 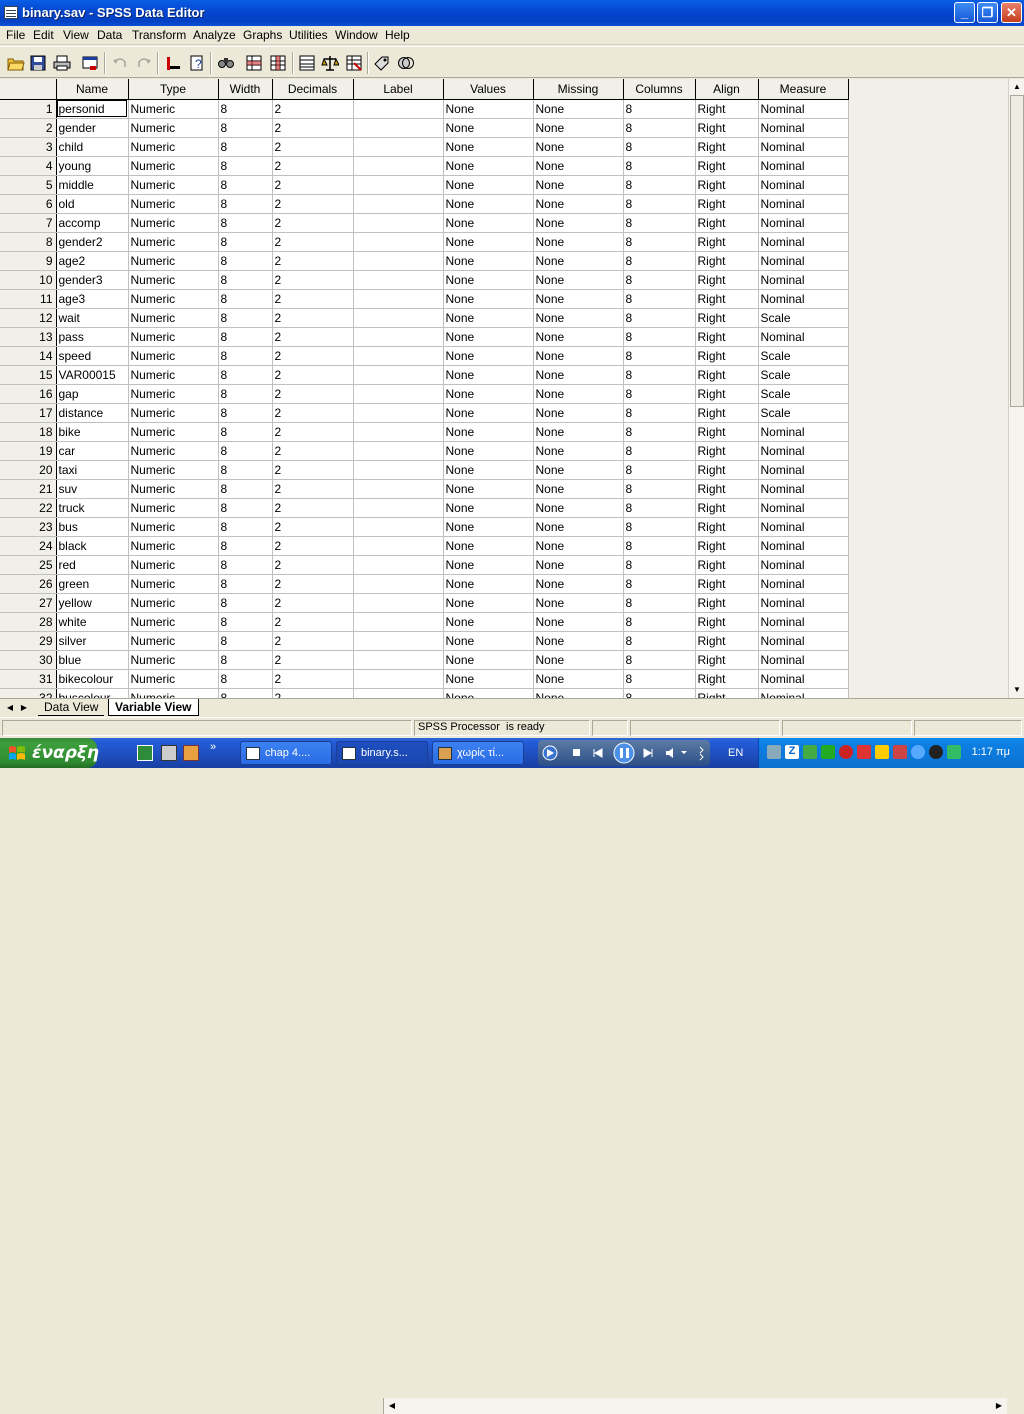 I want to click on menu-view: View, so click(x=76, y=35).